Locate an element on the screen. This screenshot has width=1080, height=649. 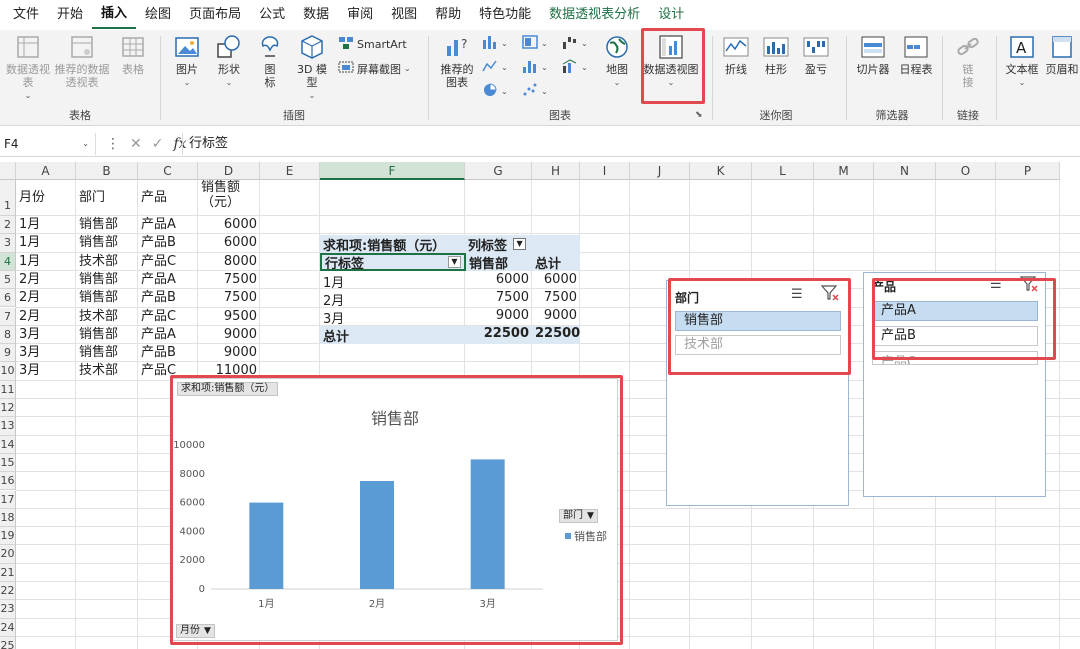
row-header: 11 is located at coordinates (8, 389).